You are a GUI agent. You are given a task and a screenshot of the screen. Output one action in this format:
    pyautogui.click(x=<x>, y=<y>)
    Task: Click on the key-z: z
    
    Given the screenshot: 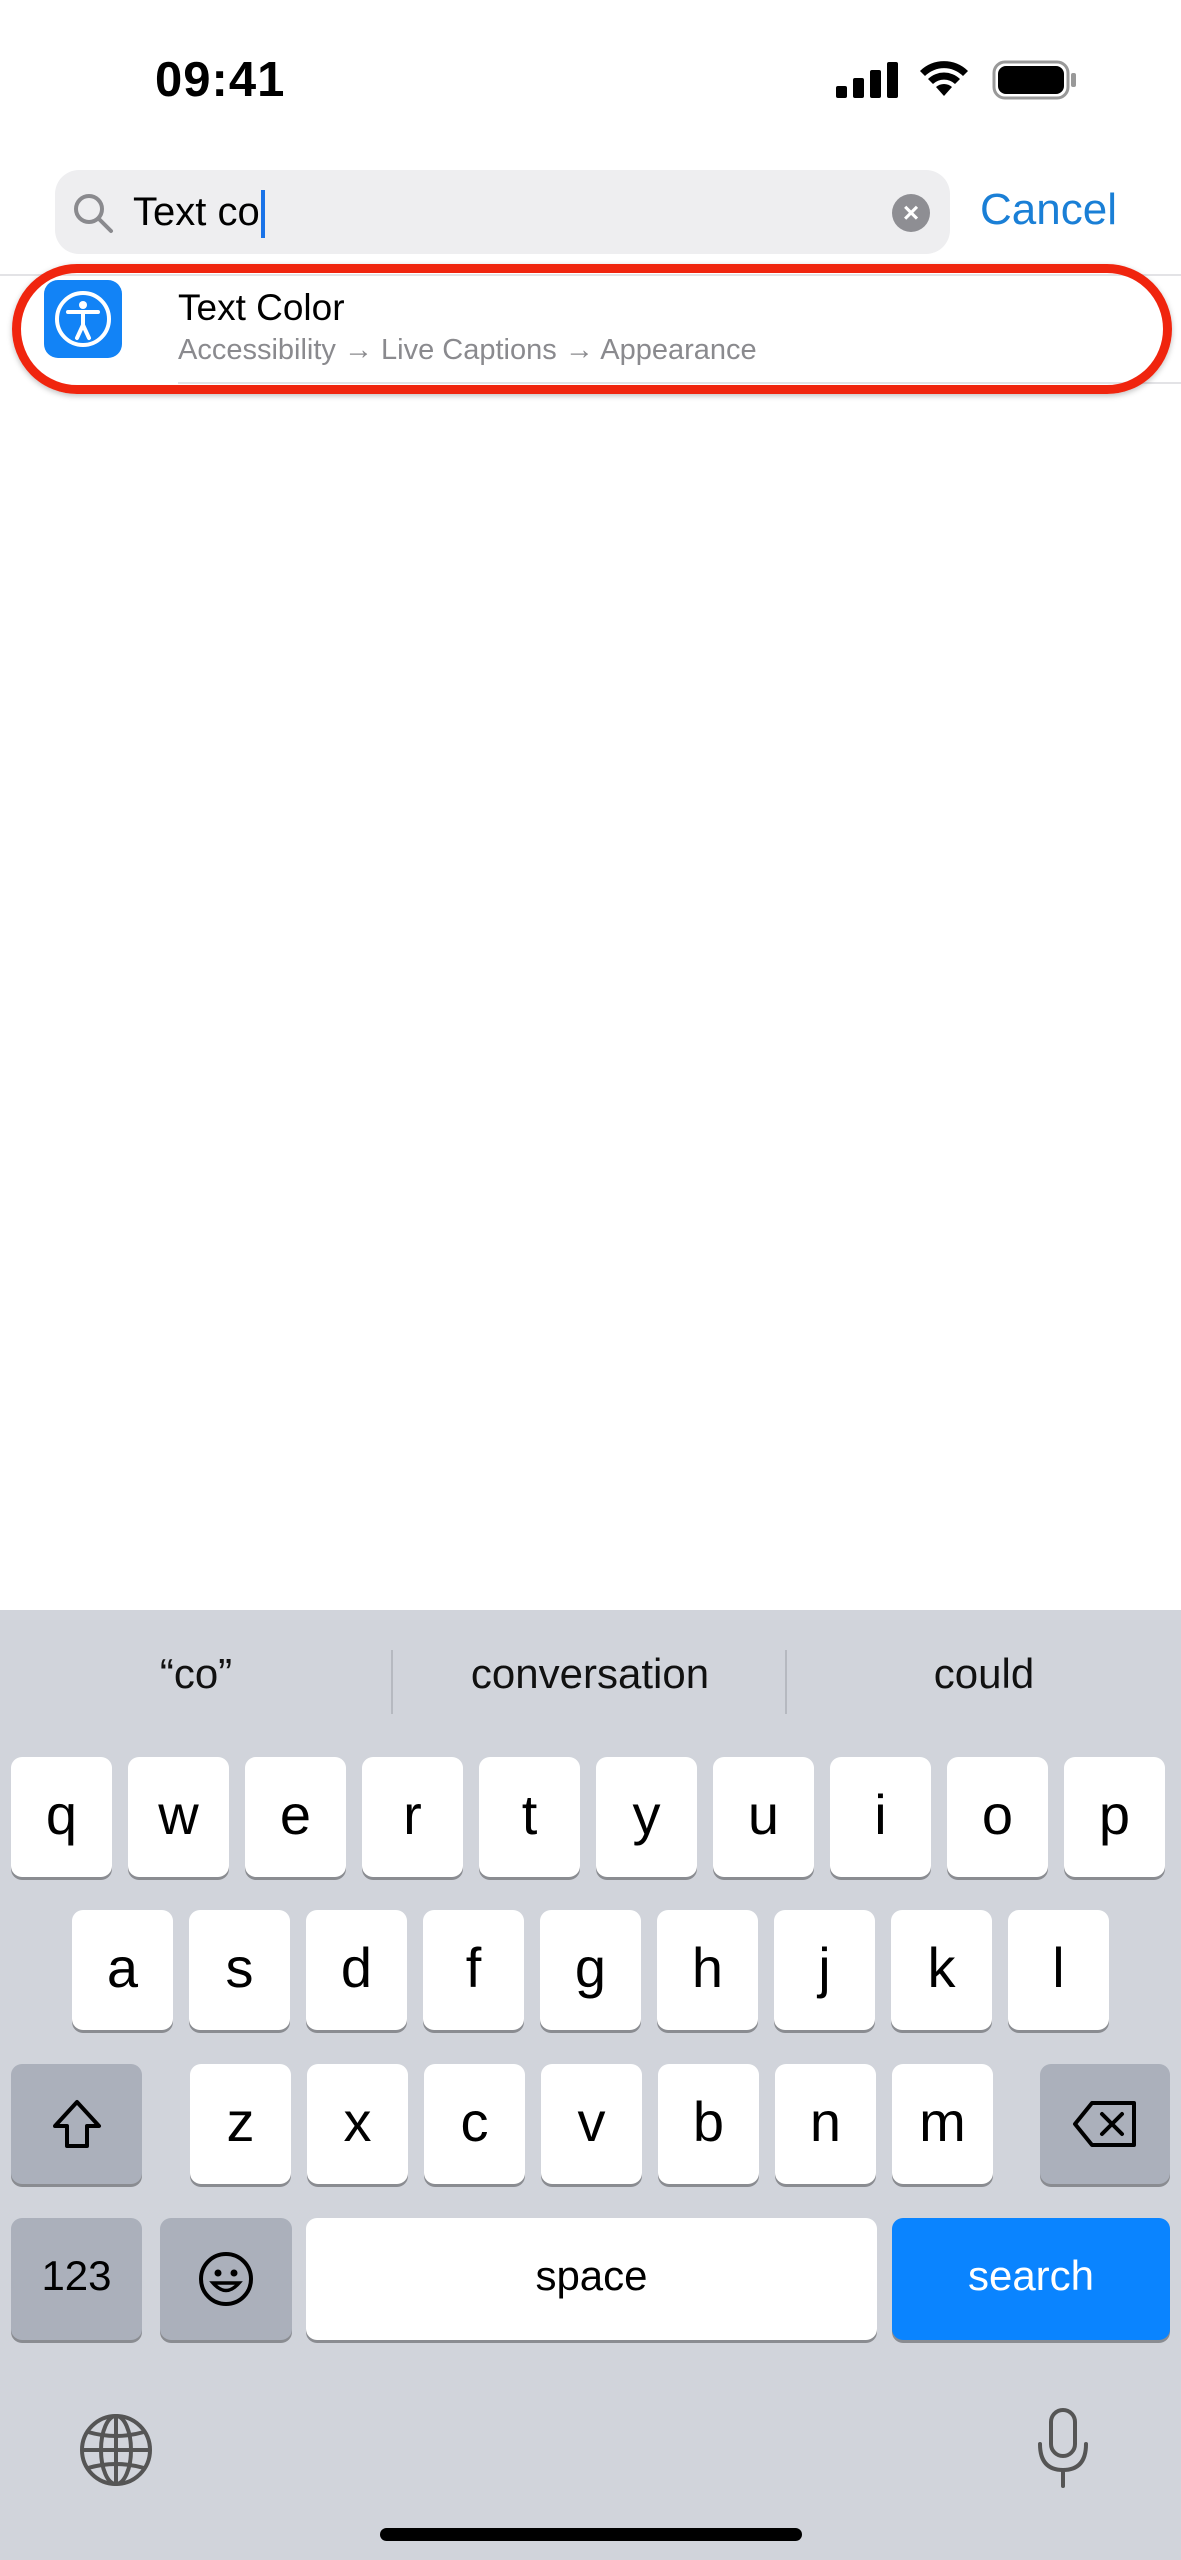 What is the action you would take?
    pyautogui.click(x=240, y=2124)
    